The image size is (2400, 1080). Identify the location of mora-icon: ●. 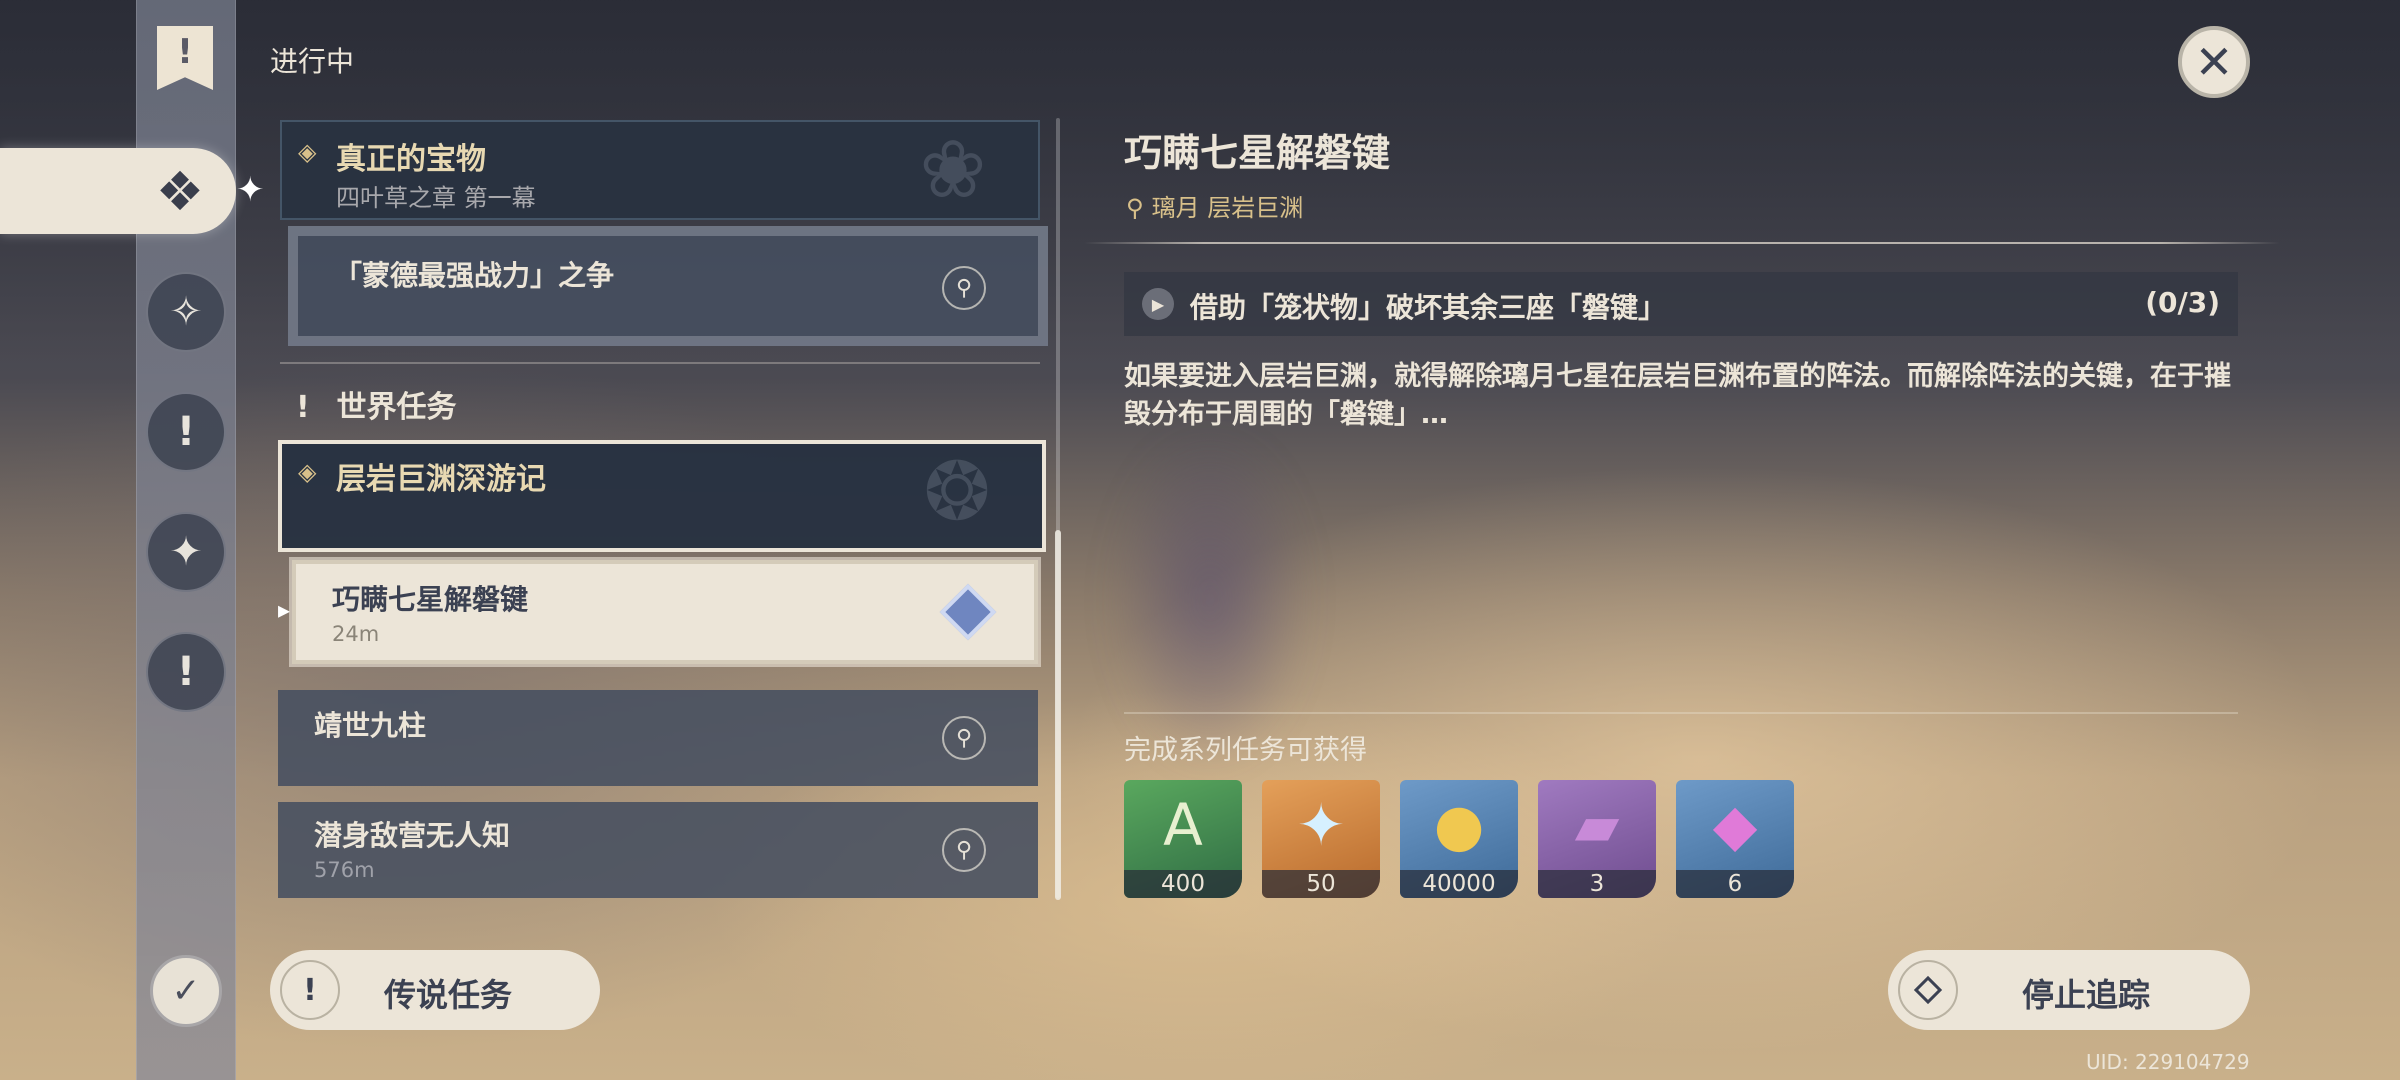
(1459, 825).